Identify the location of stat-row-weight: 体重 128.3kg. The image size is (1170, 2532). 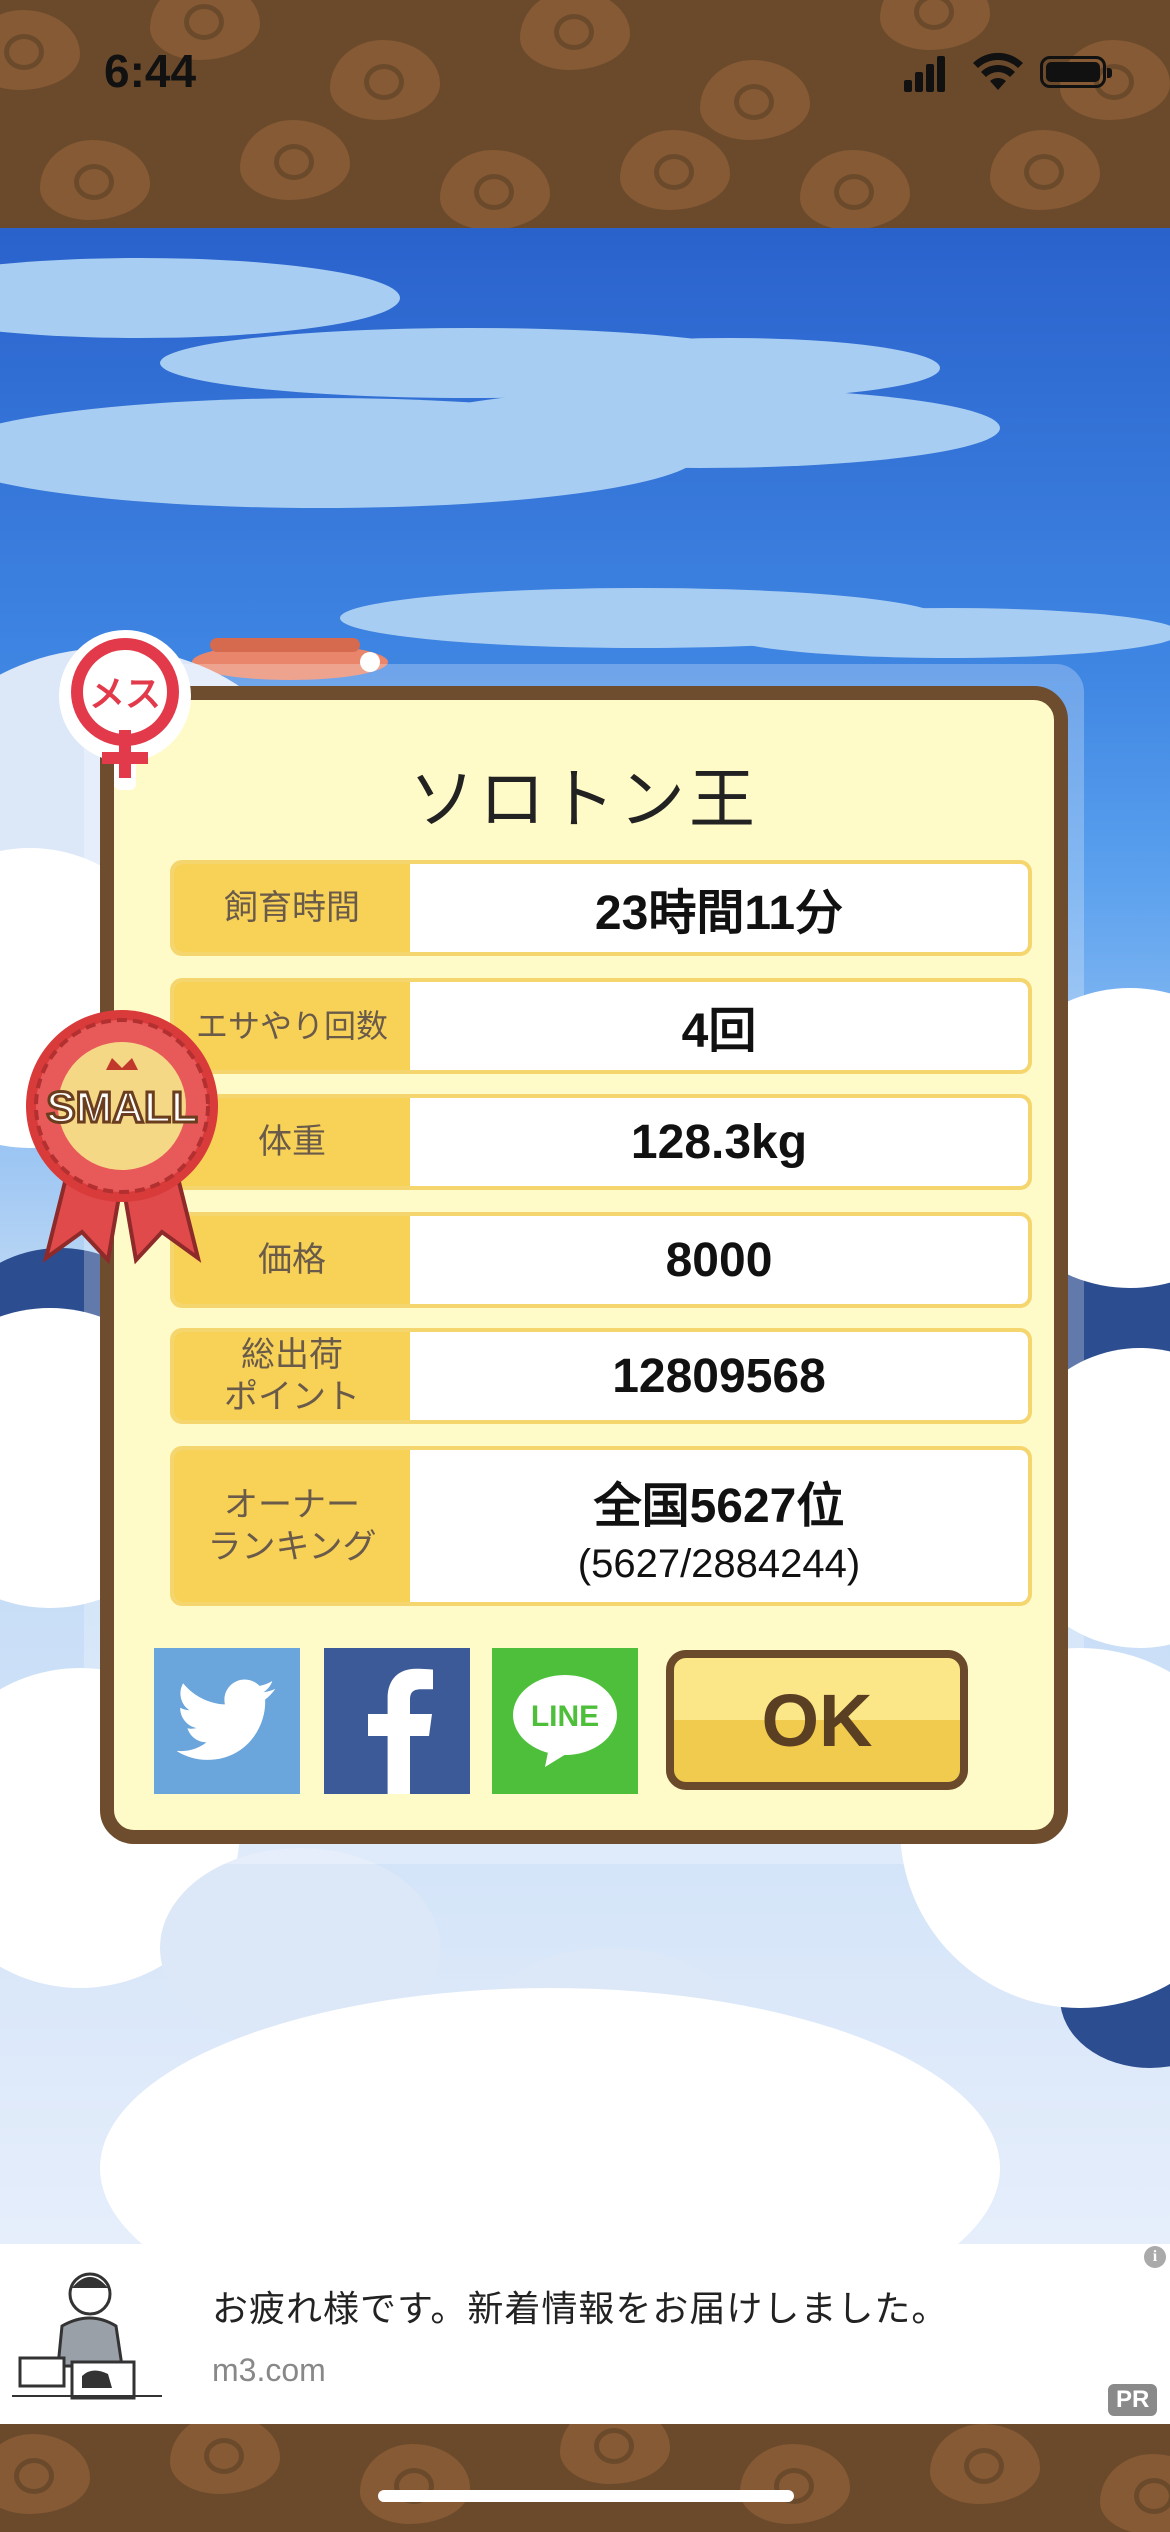
(601, 1142).